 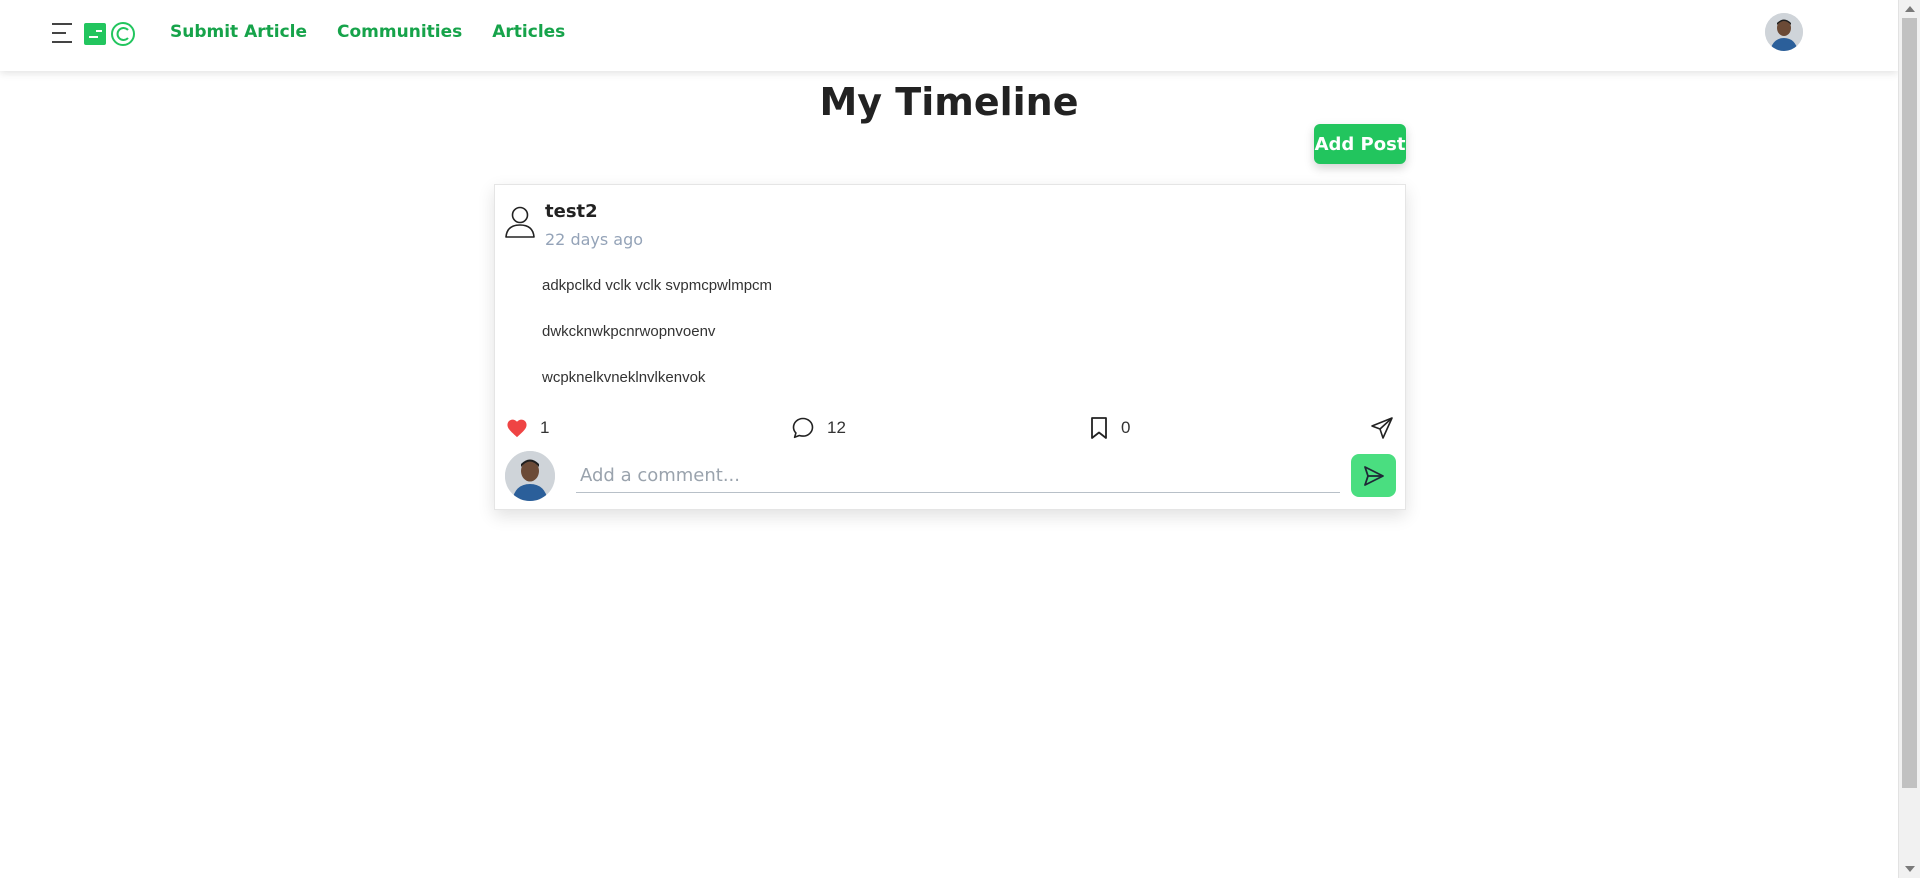 I want to click on share-button, so click(x=1382, y=428).